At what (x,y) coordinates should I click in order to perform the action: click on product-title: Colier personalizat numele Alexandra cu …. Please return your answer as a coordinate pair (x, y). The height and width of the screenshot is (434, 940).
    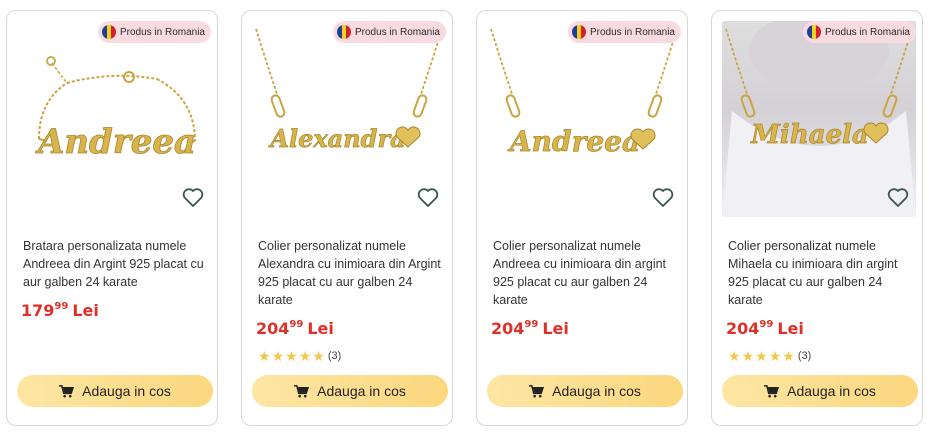
    Looking at the image, I should click on (350, 273).